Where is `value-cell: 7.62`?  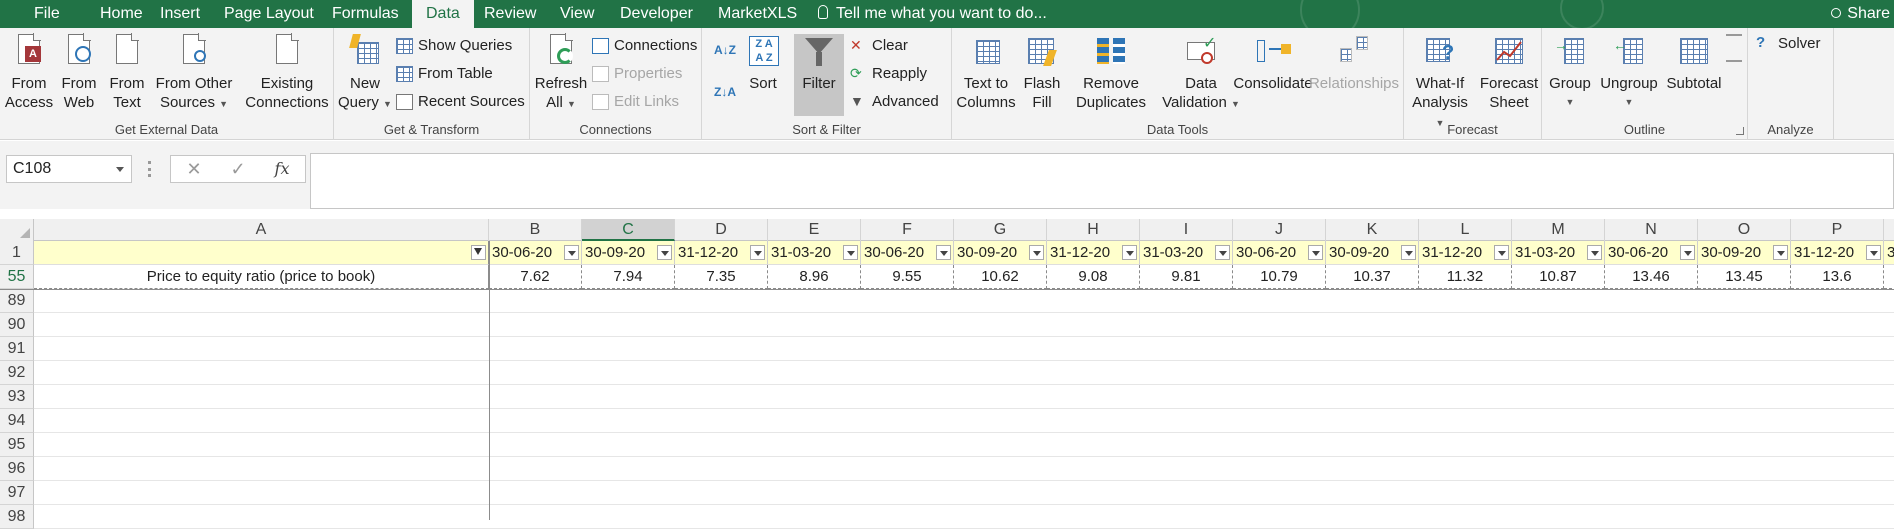
value-cell: 7.62 is located at coordinates (535, 277).